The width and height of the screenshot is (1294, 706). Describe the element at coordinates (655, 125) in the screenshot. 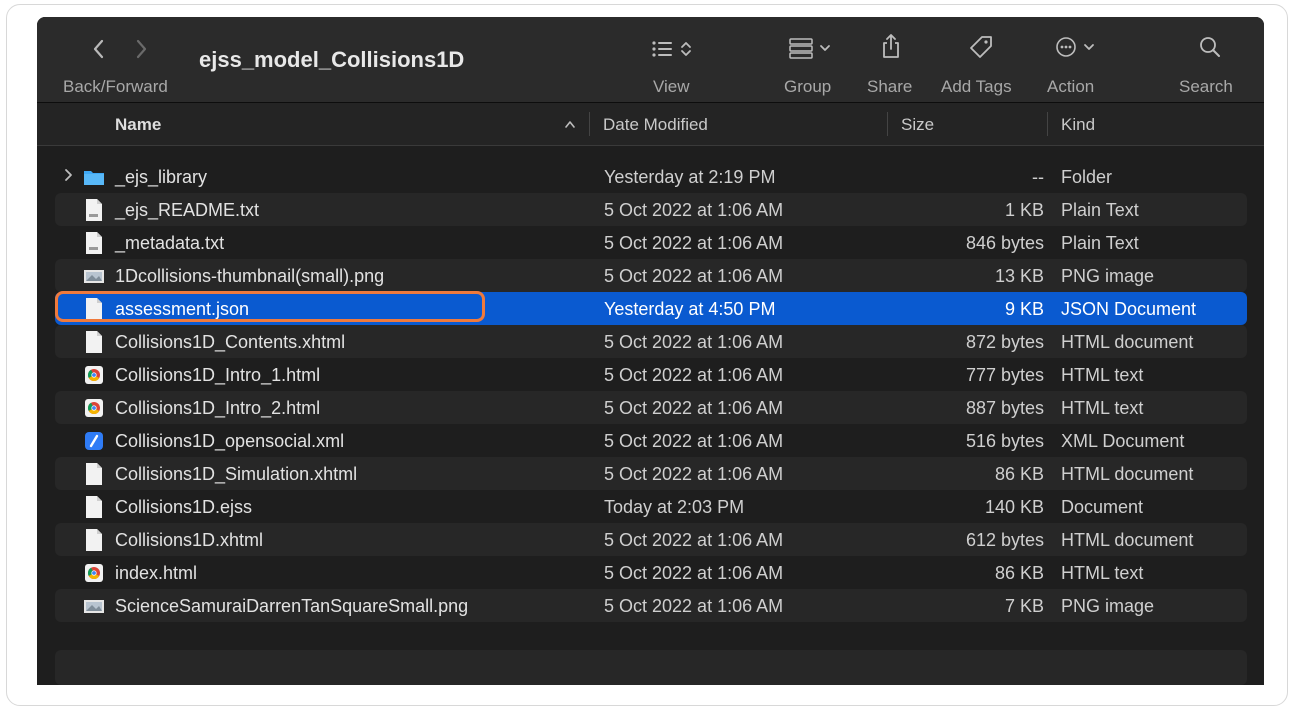

I see `column-date-modified: Date Modified` at that location.